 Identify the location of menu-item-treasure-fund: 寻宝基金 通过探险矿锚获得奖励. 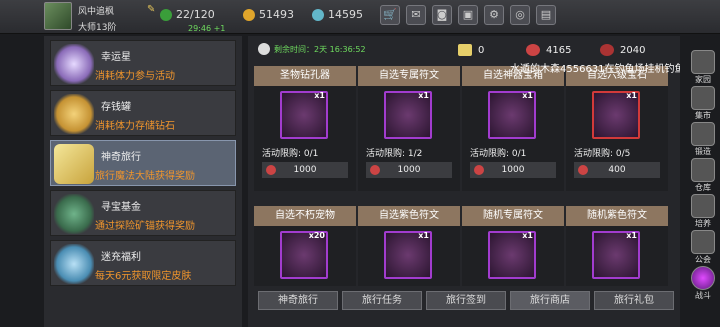
(143, 213).